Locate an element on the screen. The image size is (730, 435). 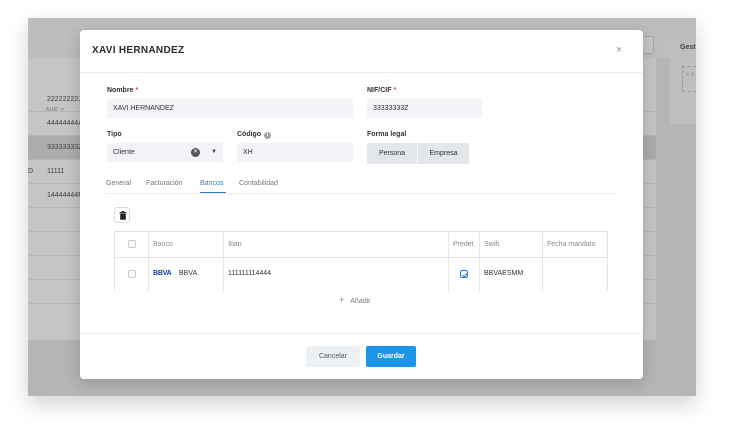
row-select-cell is located at coordinates (132, 274).